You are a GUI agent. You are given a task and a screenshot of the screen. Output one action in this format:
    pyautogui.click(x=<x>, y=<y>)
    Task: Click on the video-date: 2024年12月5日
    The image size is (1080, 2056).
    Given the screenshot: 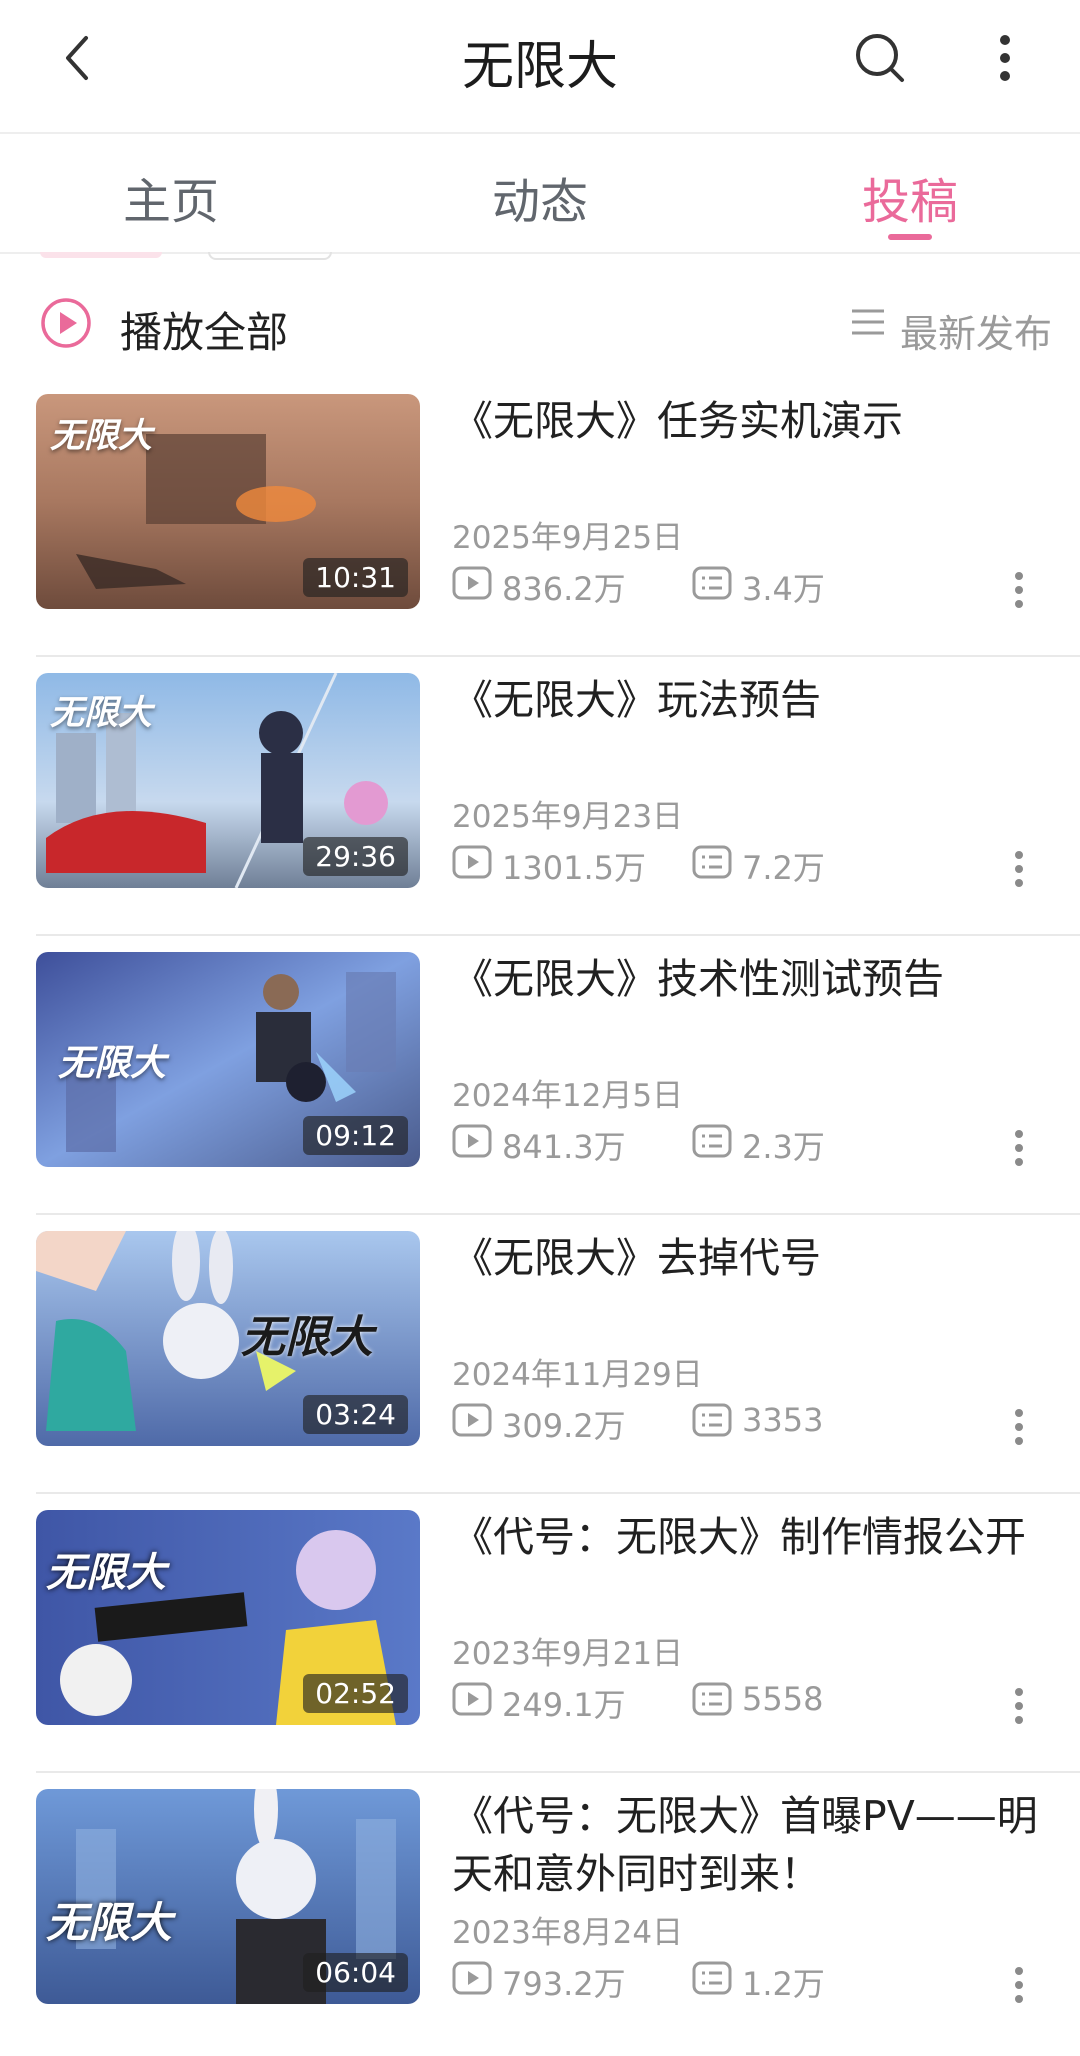 What is the action you would take?
    pyautogui.click(x=568, y=1096)
    